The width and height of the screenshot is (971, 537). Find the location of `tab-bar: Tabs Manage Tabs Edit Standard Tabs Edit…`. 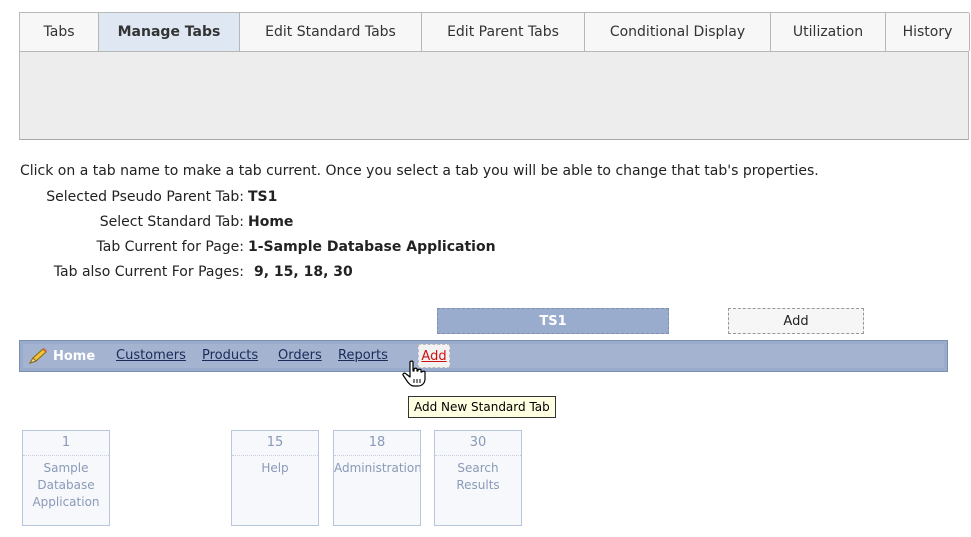

tab-bar: Tabs Manage Tabs Edit Standard Tabs Edit… is located at coordinates (495, 32).